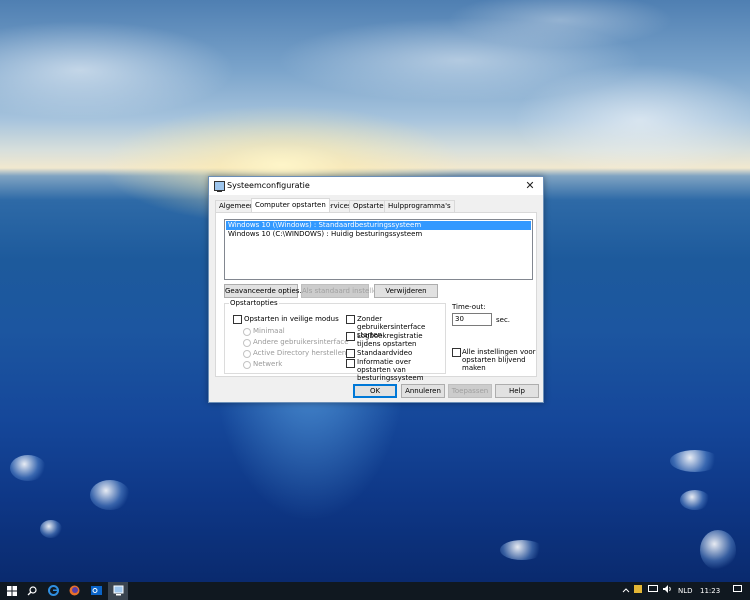  What do you see at coordinates (419, 206) in the screenshot?
I see `tab-tools: Hulpprogramma's` at bounding box center [419, 206].